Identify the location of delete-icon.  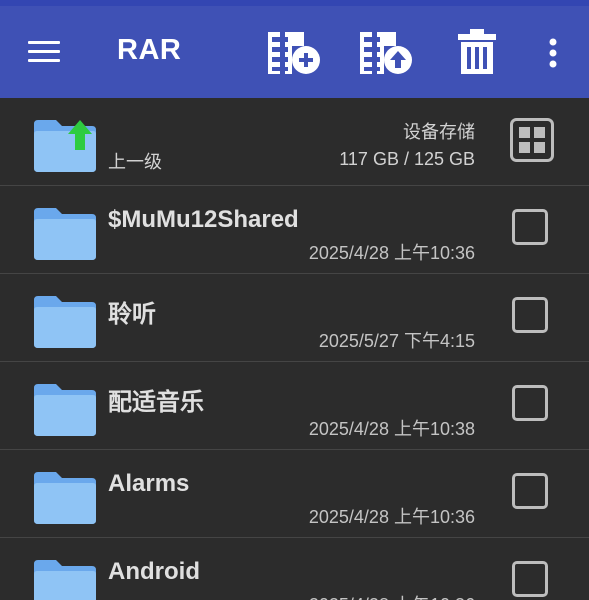
(477, 53).